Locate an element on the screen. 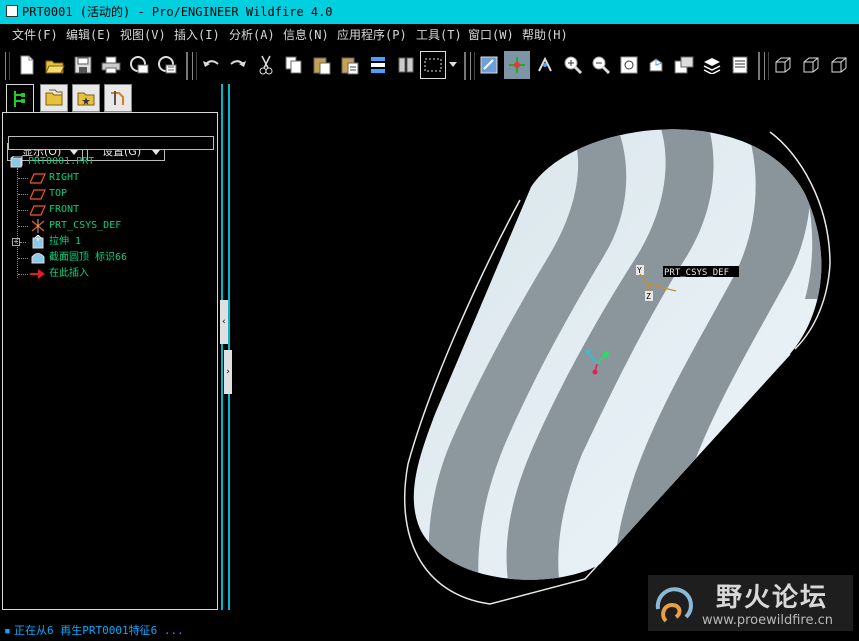 The height and width of the screenshot is (641, 859). tools-icon is located at coordinates (117, 98).